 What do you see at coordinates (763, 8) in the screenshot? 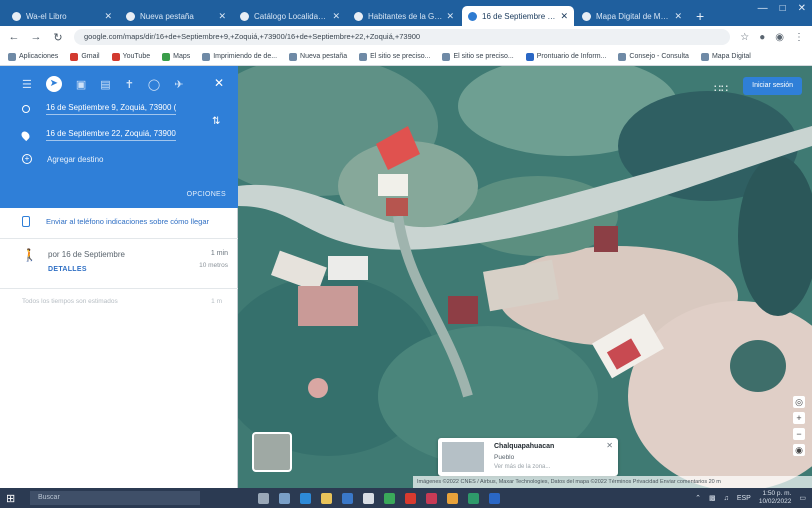
I see `minimize-icon: —` at bounding box center [763, 8].